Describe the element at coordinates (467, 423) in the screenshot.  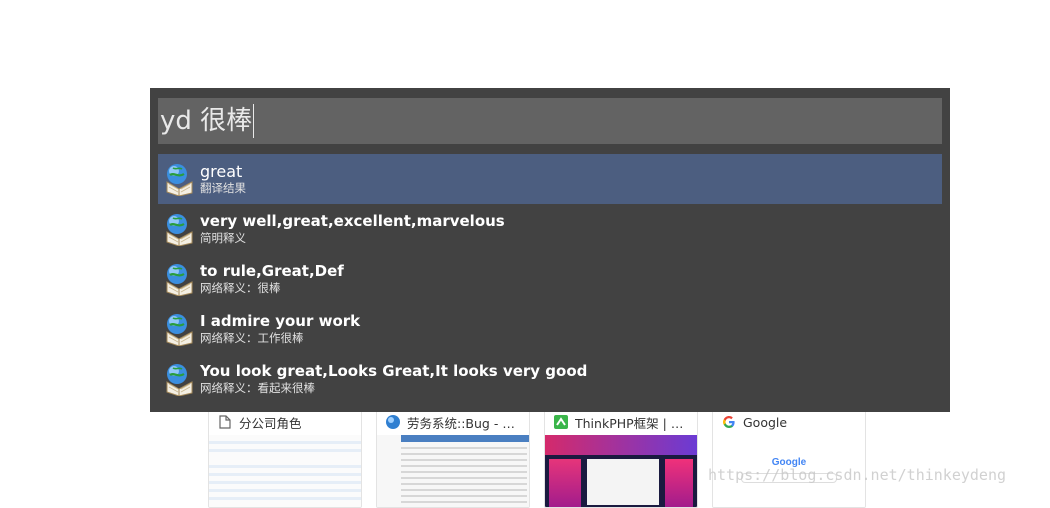
I see `tile-title: 劳务系统::Bug - 禅道` at that location.